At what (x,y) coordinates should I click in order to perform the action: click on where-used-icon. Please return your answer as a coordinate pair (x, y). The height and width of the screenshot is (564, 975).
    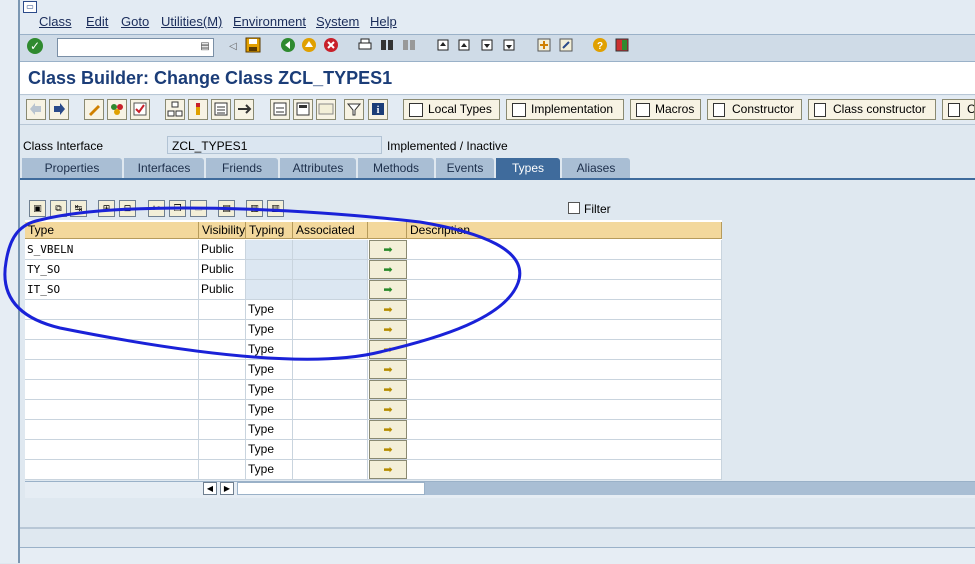
    Looking at the image, I should click on (198, 109).